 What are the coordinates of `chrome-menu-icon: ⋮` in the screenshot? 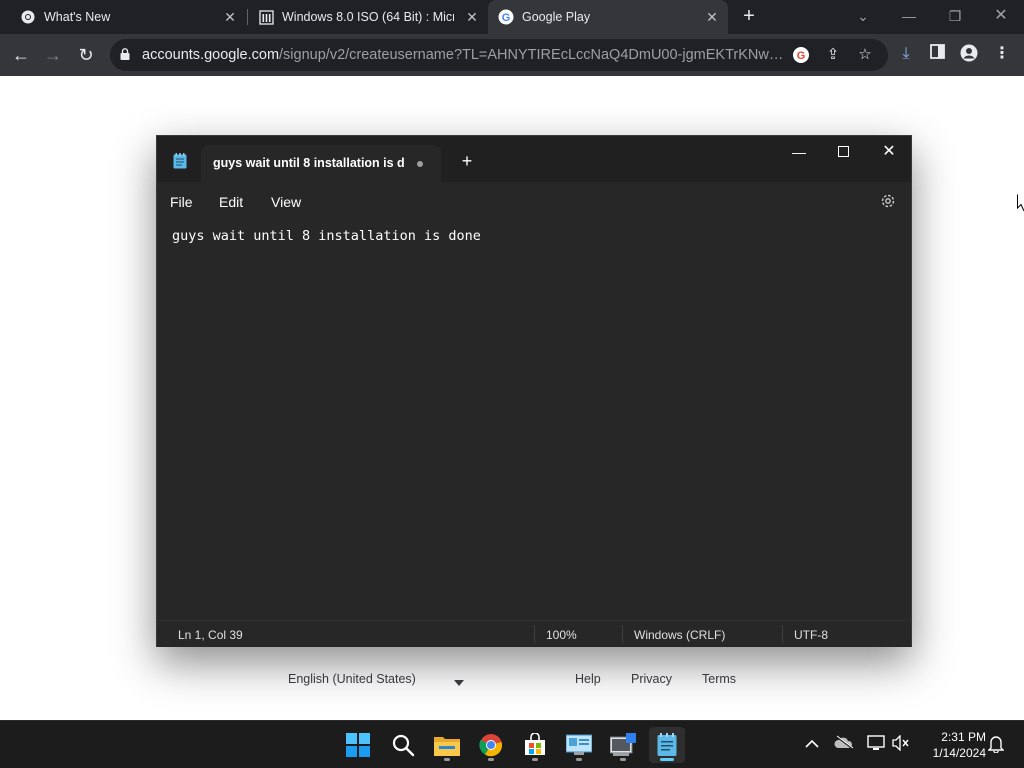 It's located at (1002, 54).